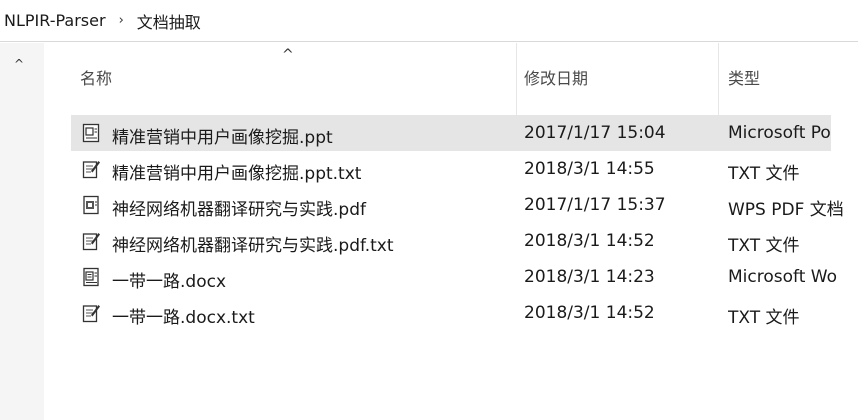 The width and height of the screenshot is (858, 420). Describe the element at coordinates (169, 282) in the screenshot. I see `file-name: 一带一路.docx` at that location.